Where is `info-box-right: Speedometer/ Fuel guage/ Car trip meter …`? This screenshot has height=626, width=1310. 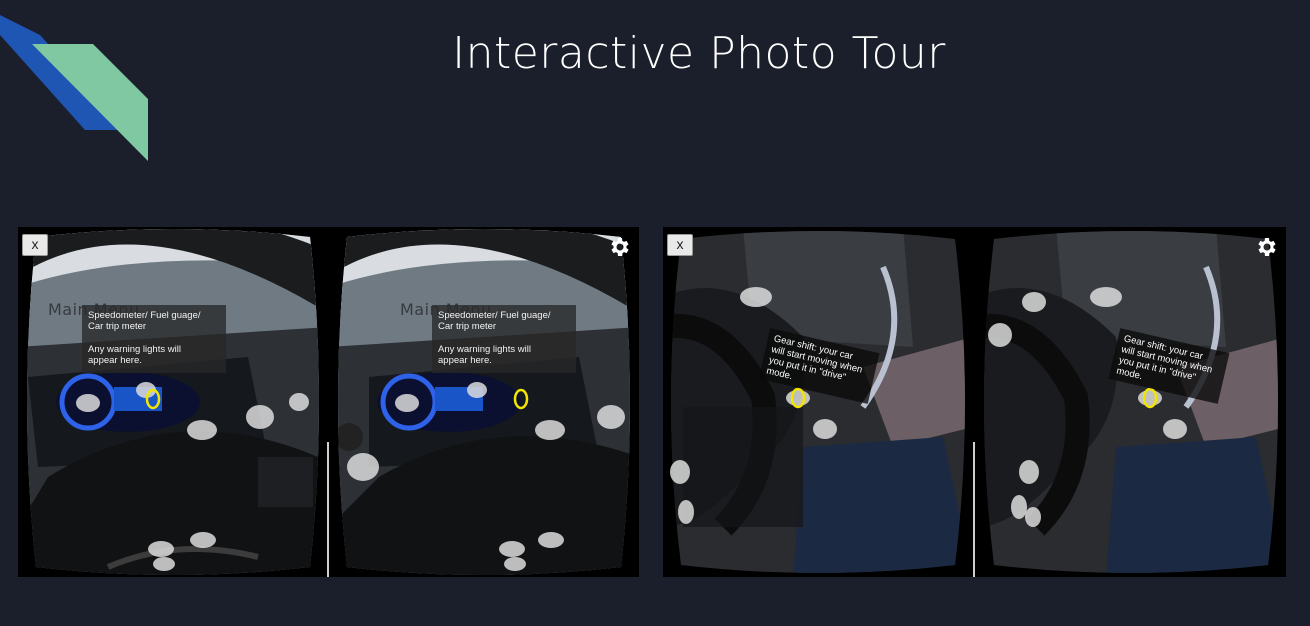
info-box-right: Speedometer/ Fuel guage/ Car trip meter … is located at coordinates (504, 339).